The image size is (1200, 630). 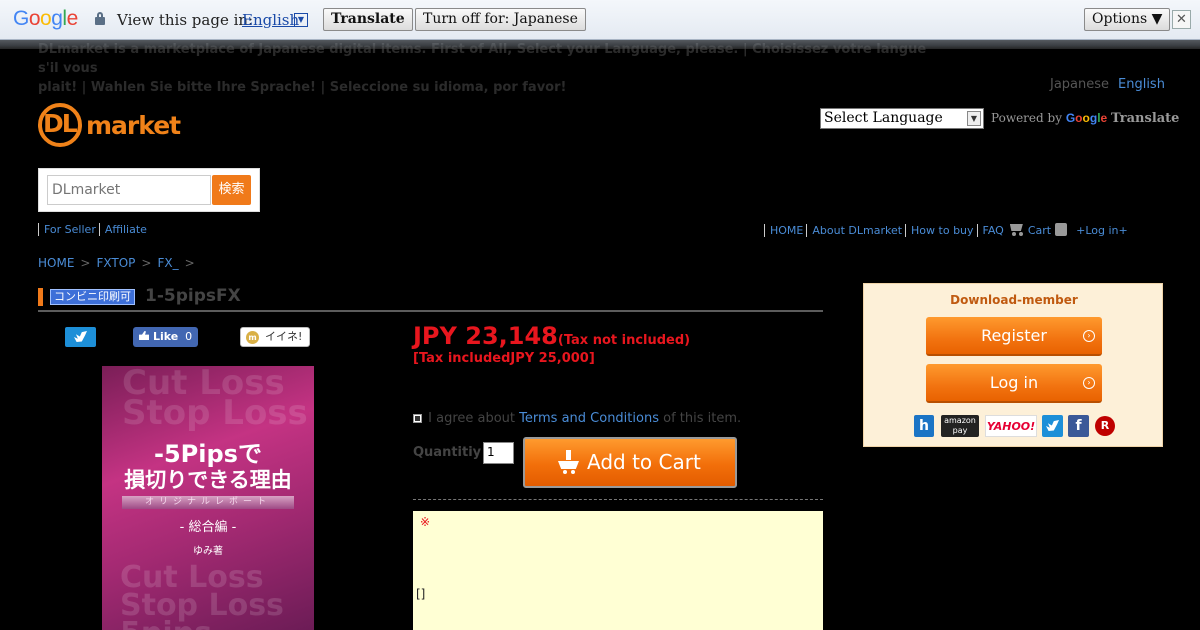 What do you see at coordinates (552, 336) in the screenshot?
I see `price: JPY 23,148(Tax not included)` at bounding box center [552, 336].